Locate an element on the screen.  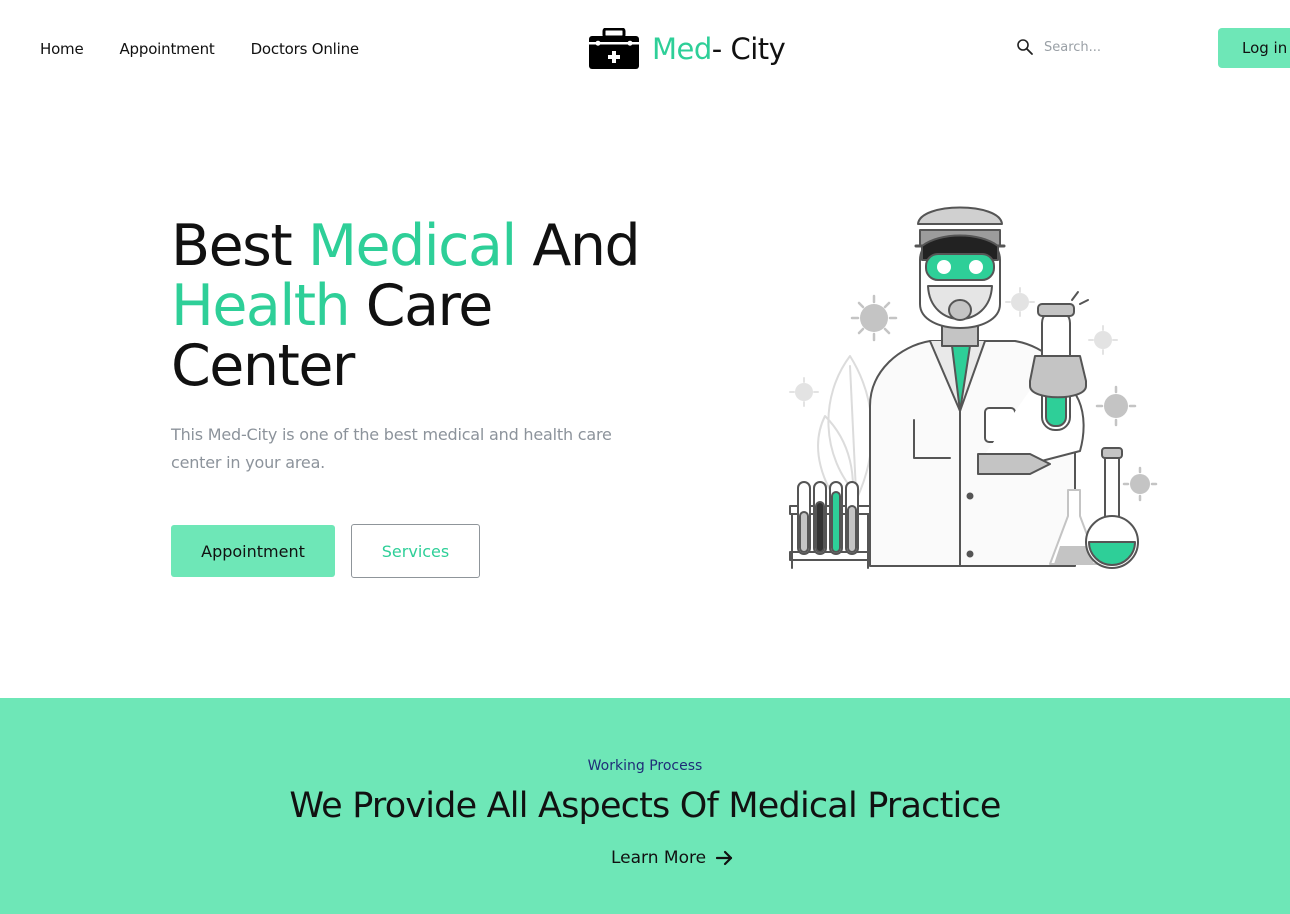
nav-doctors-online-link: Doctors Online is located at coordinates (305, 49).